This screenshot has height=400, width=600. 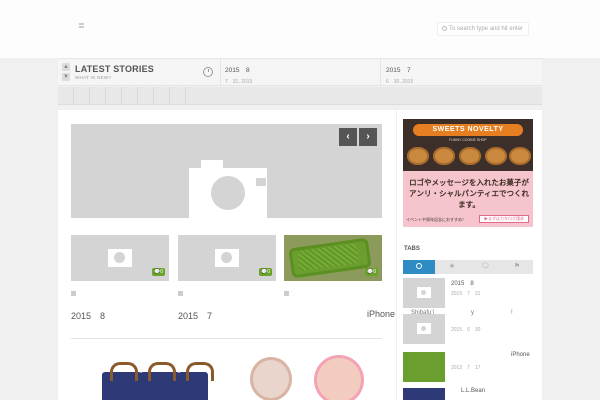 What do you see at coordinates (381, 314) in the screenshot?
I see `post-title: iPhone` at bounding box center [381, 314].